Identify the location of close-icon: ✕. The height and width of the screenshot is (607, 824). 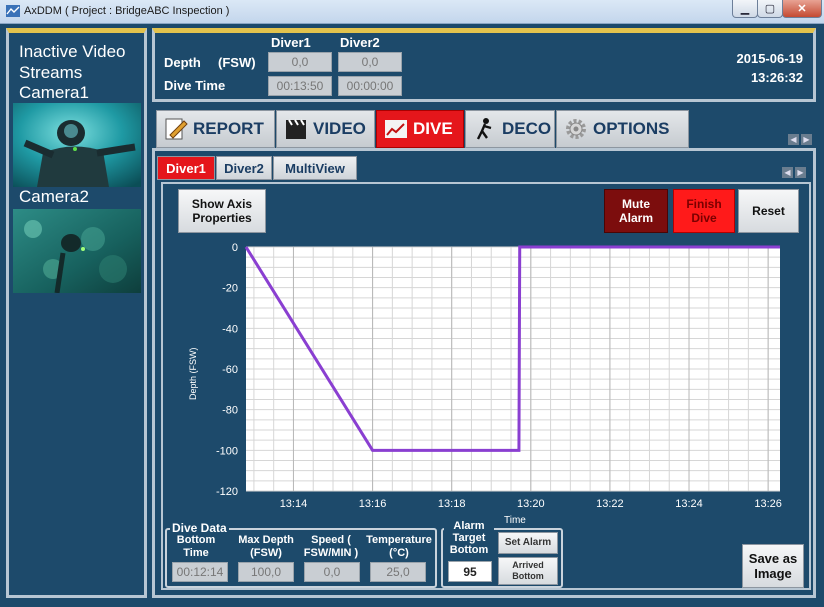
(802, 9).